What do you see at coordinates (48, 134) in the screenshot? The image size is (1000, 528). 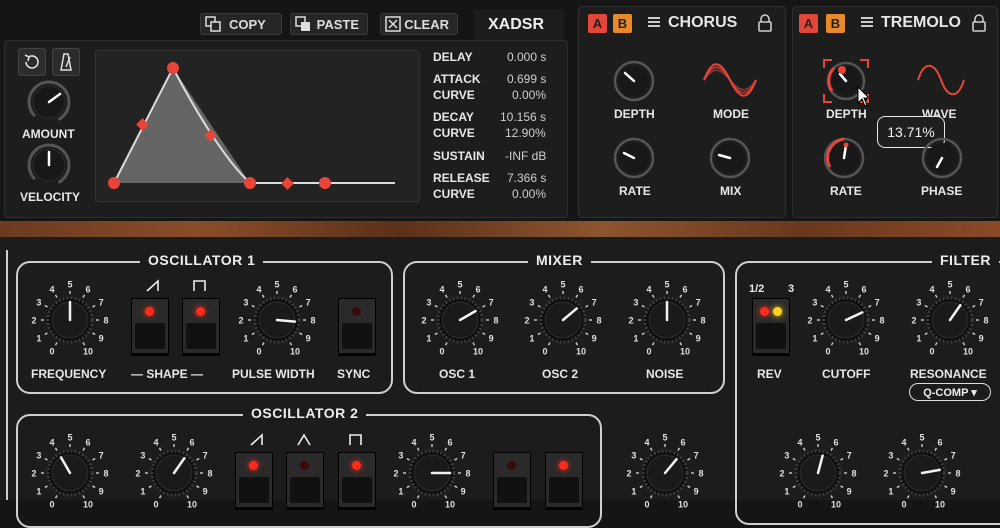 I see `amount-label: AMOUNT` at bounding box center [48, 134].